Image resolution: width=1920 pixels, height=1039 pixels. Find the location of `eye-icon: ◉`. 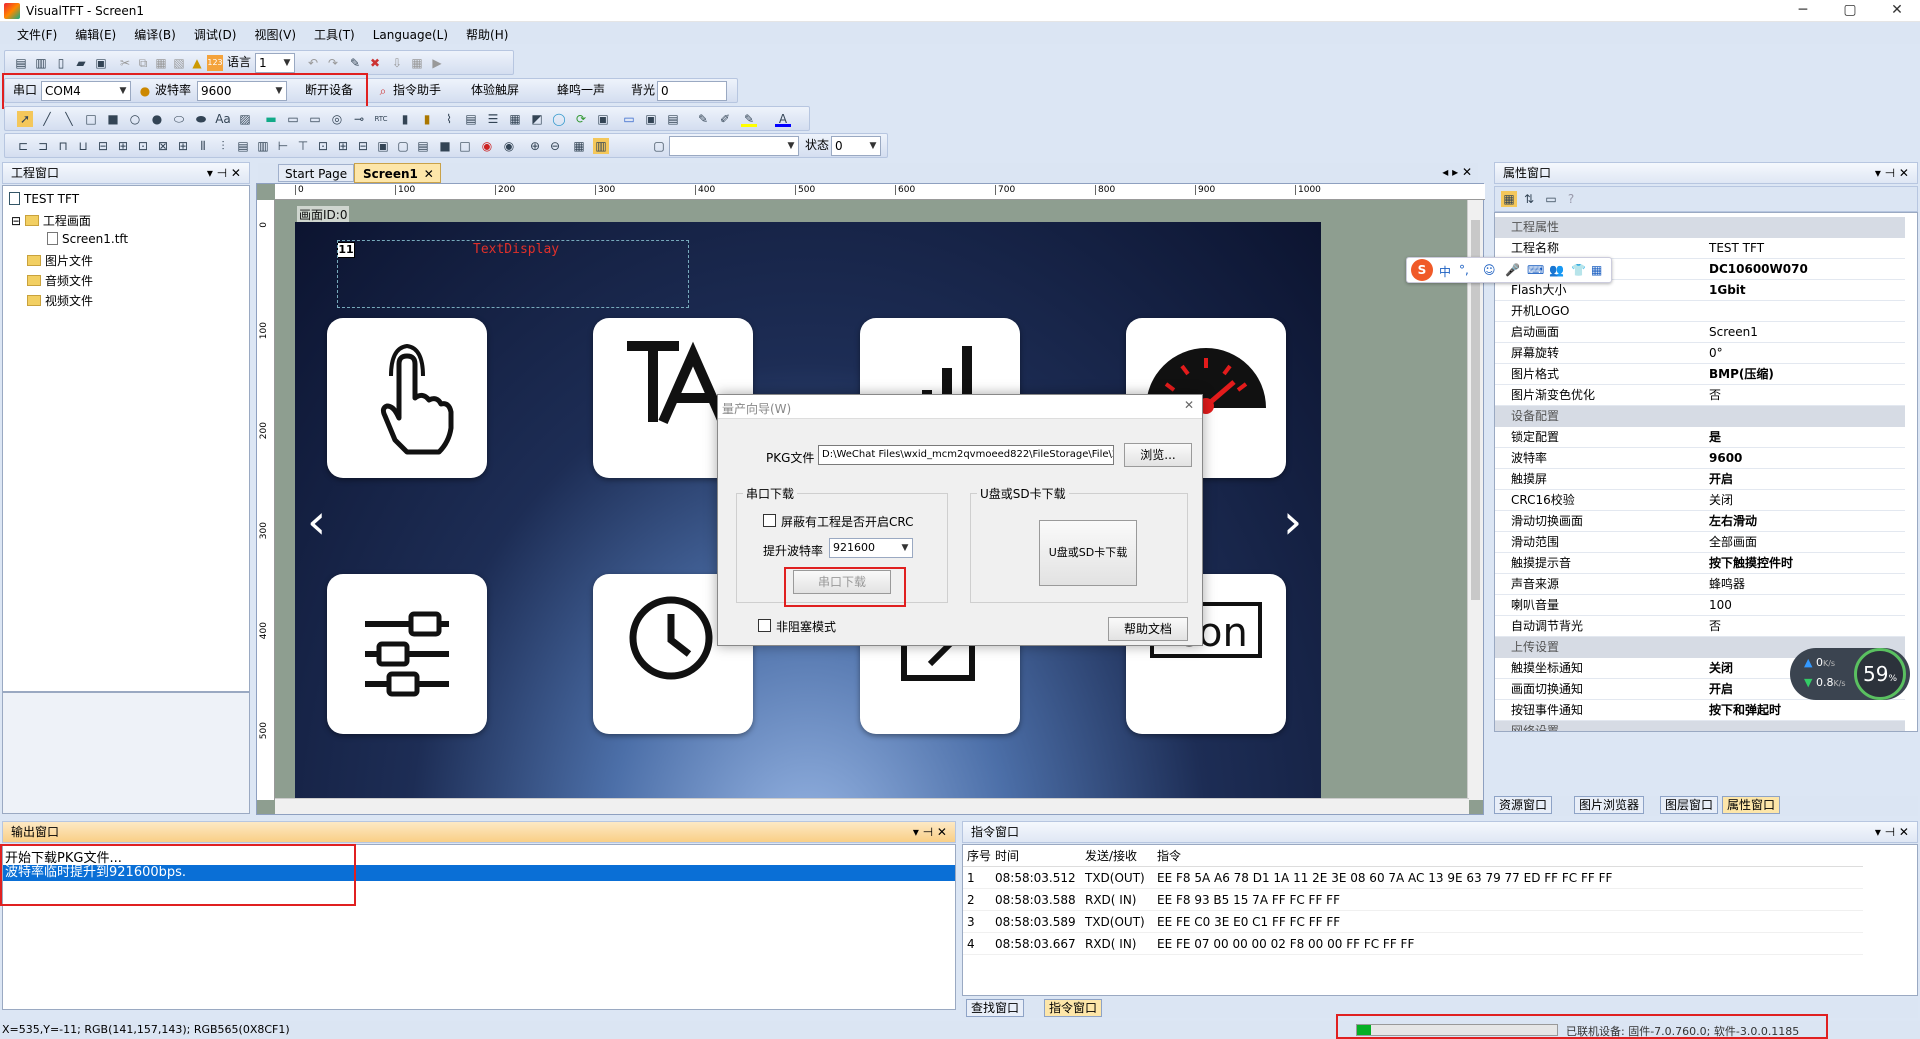

eye-icon: ◉ is located at coordinates (509, 146).